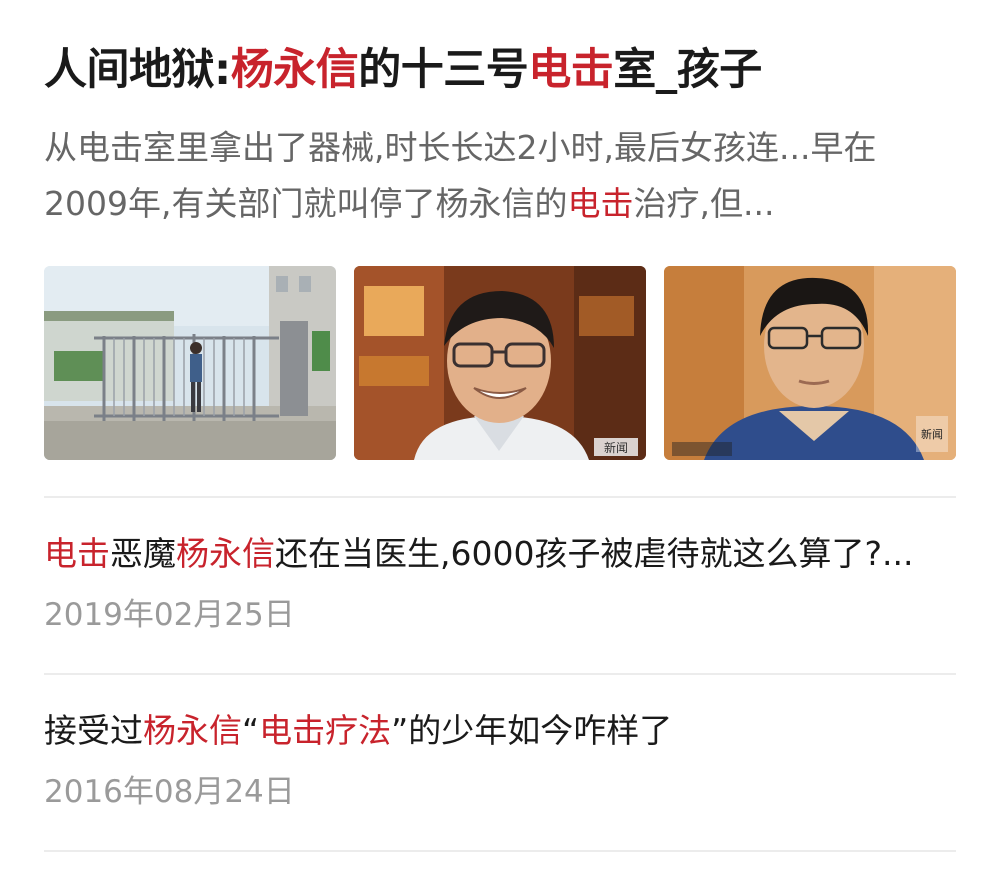 Image resolution: width=1000 pixels, height=869 pixels. Describe the element at coordinates (169, 792) in the screenshot. I see `result-date: 2016年08月24日` at that location.